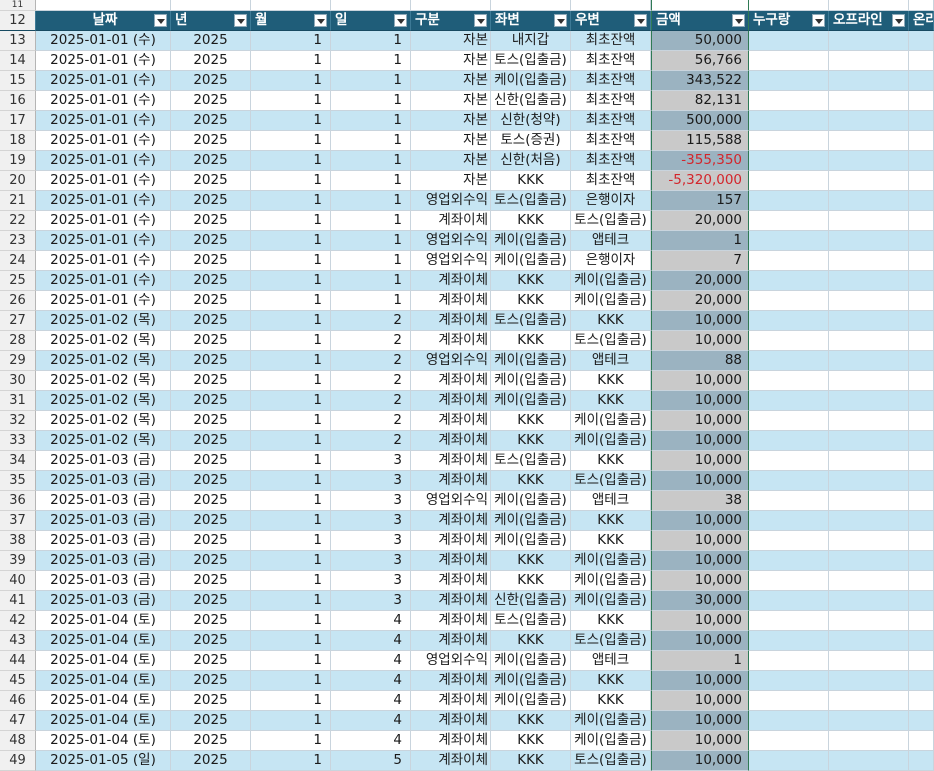  Describe the element at coordinates (18, 481) in the screenshot. I see `row-number: 35` at that location.